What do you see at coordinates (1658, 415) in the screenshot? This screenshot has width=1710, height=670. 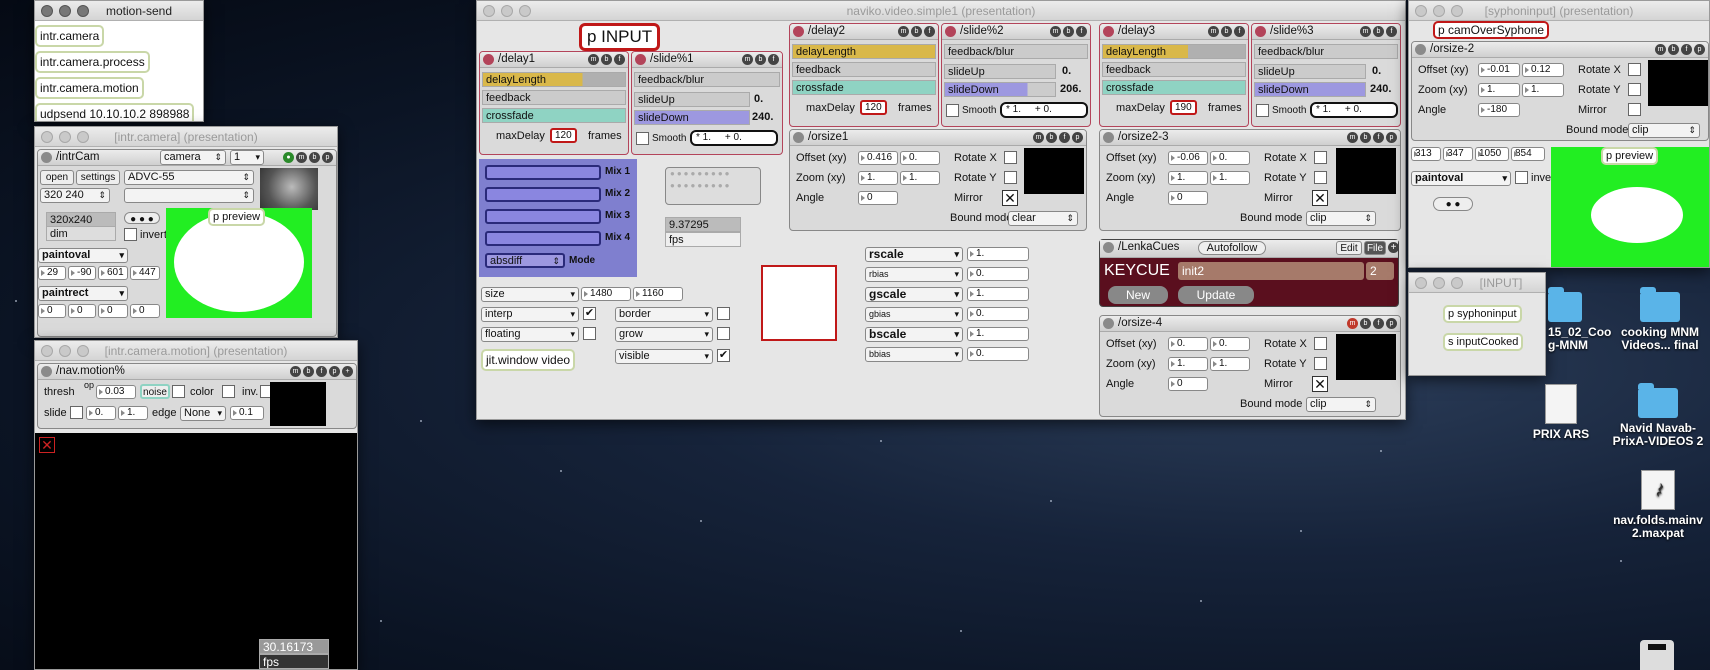 I see `desktop-folder: Navid Navab- PrixA-VIDEOS 2` at bounding box center [1658, 415].